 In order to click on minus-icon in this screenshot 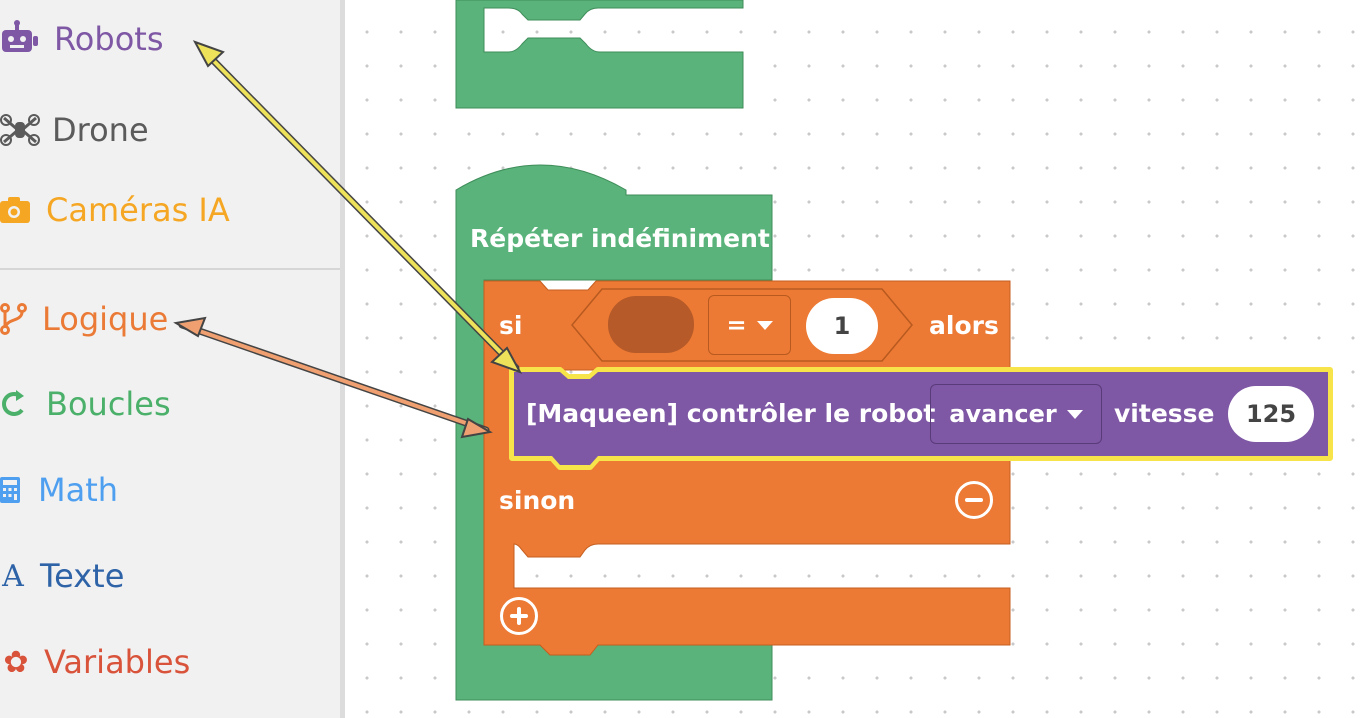, I will do `click(974, 500)`.